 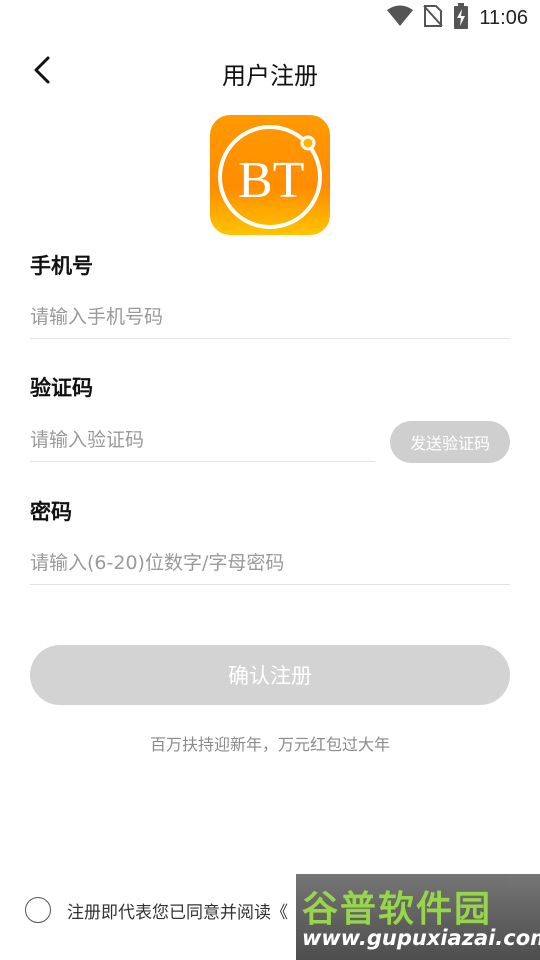 What do you see at coordinates (169, 912) in the screenshot?
I see `agreement-text: 注册即代表您已同意并阅读` at bounding box center [169, 912].